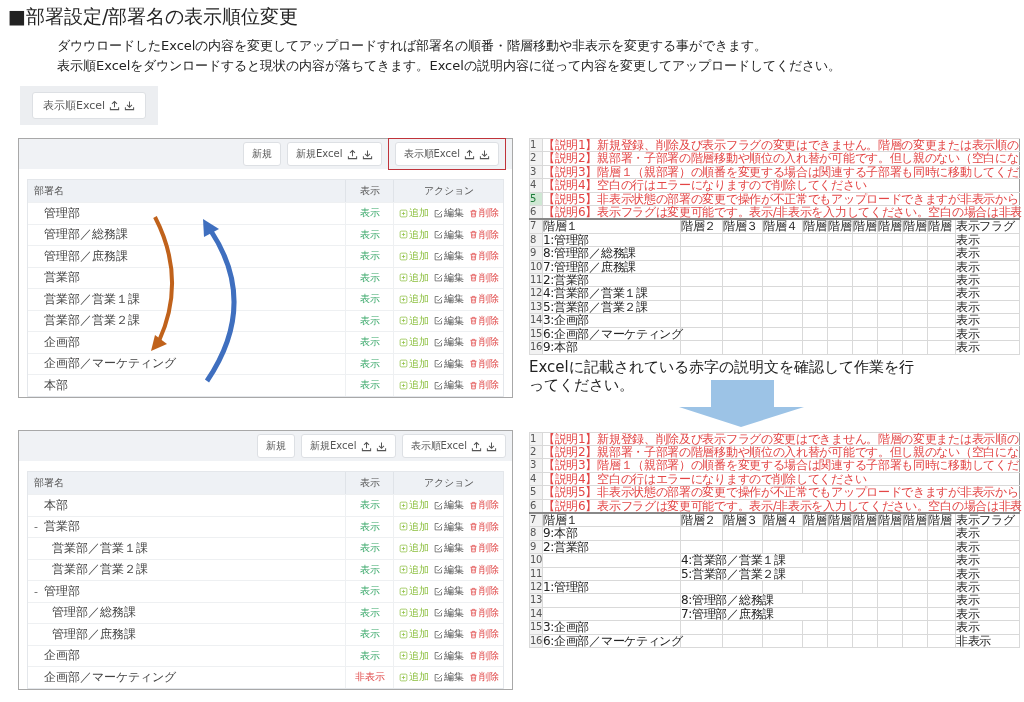 The width and height of the screenshot is (1024, 702). What do you see at coordinates (783, 212) in the screenshot?
I see `note-text: 【説明6】表示フラグは変更可能です。表示/非表示を入力してください。空白の場合は非表` at bounding box center [783, 212].